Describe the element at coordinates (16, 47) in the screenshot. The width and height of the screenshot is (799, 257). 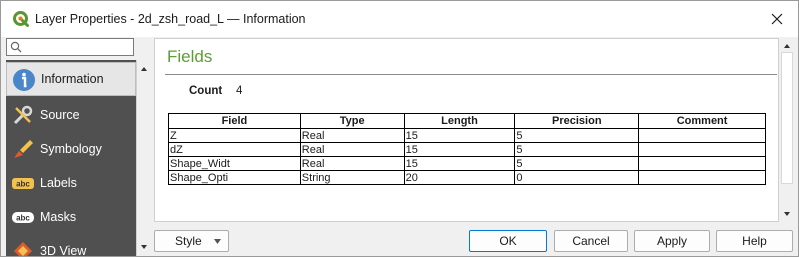
I see `search-icon` at that location.